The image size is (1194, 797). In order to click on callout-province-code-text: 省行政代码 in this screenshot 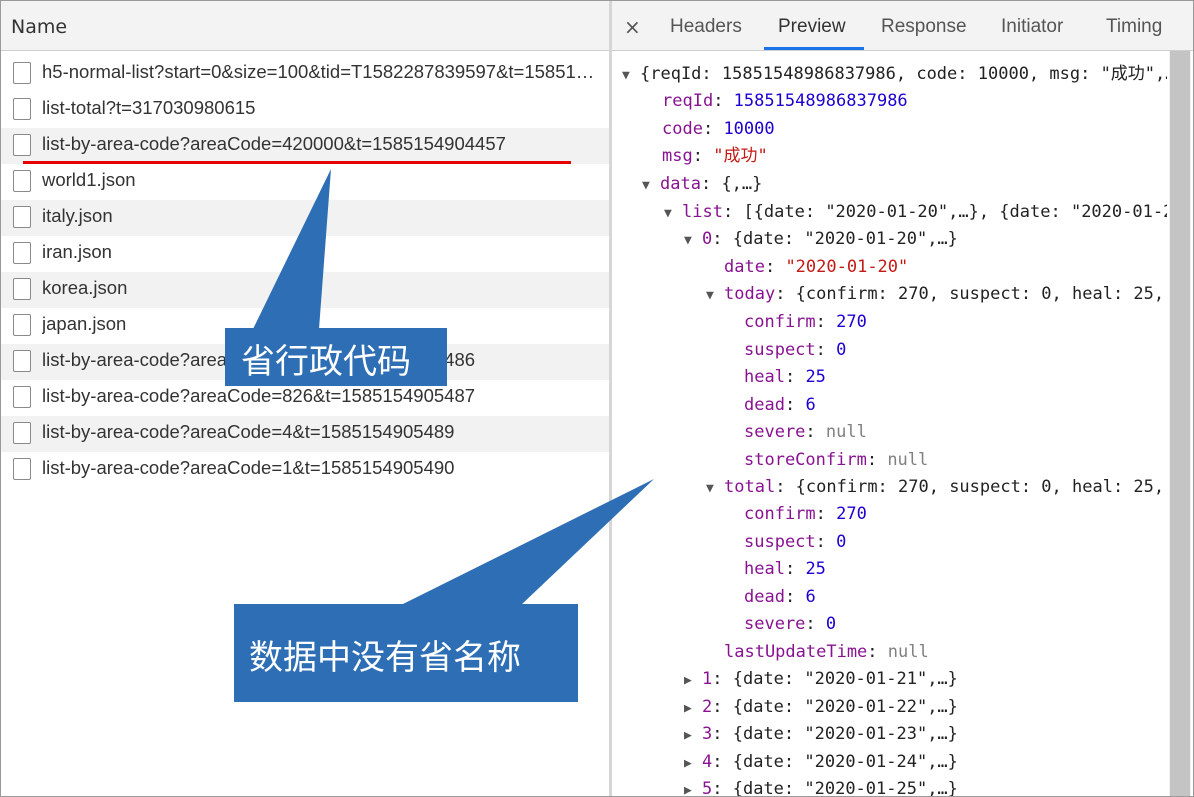, I will do `click(326, 362)`.